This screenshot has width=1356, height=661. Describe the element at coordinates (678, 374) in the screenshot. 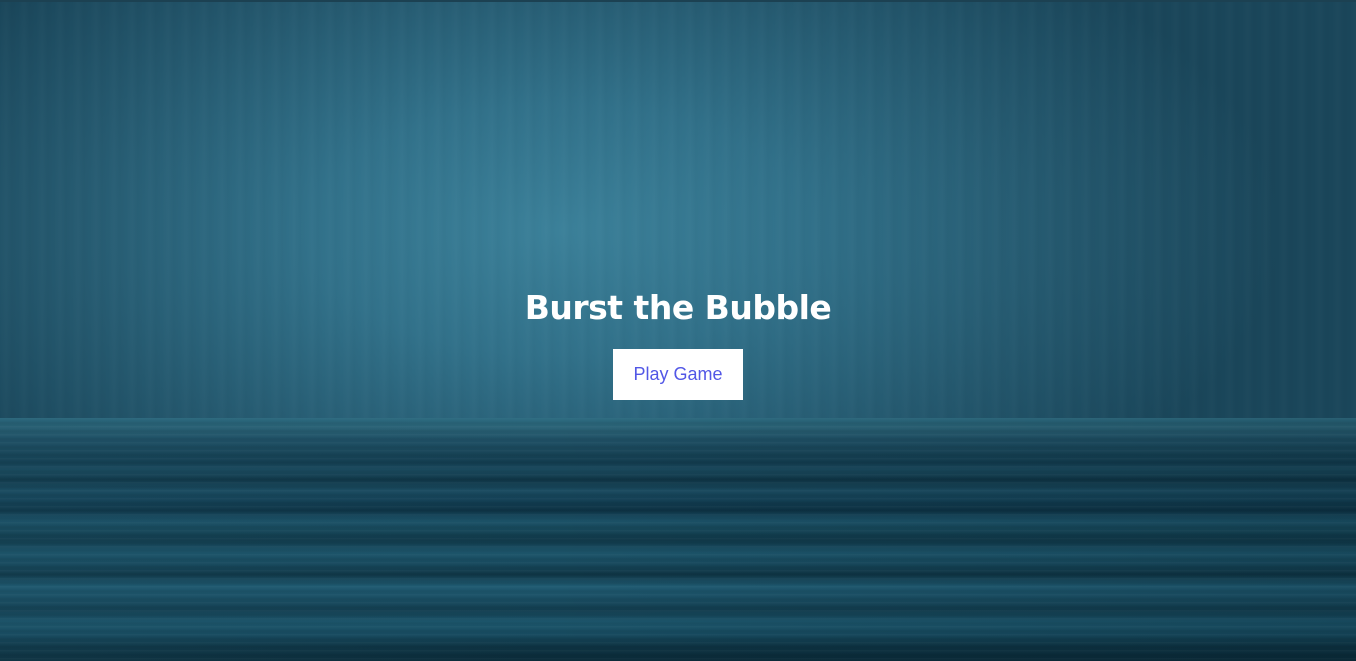

I see `play-game-button: Play Game` at that location.